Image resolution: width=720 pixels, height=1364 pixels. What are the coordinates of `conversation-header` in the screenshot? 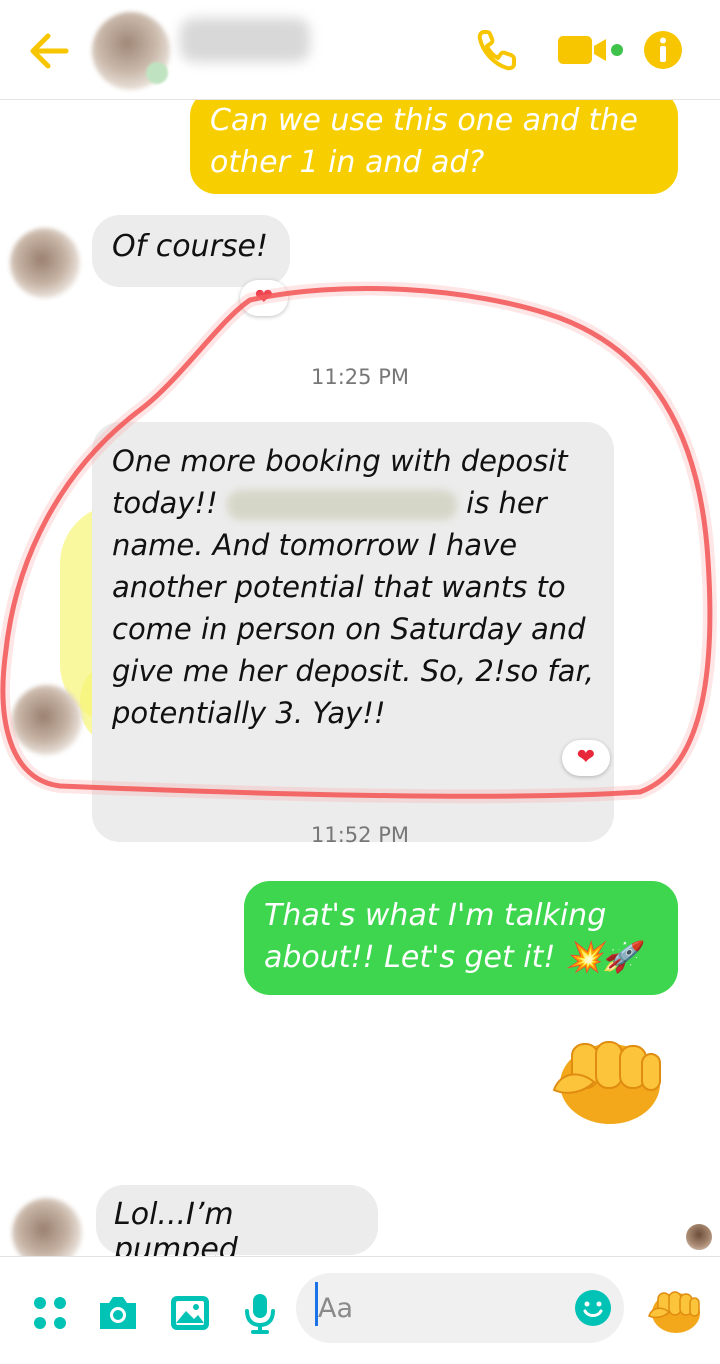 It's located at (360, 50).